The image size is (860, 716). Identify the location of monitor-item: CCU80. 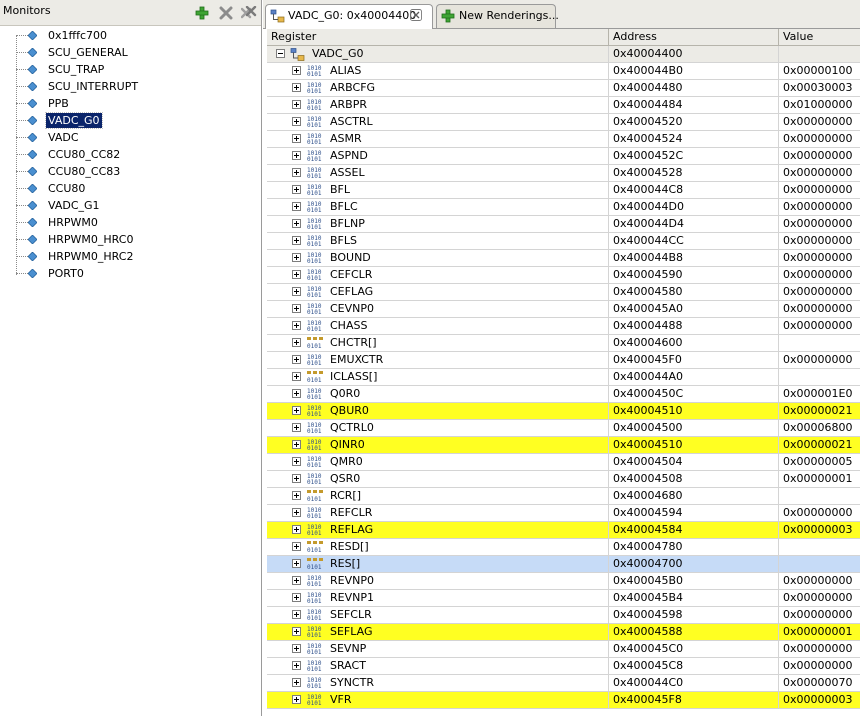
(116, 188).